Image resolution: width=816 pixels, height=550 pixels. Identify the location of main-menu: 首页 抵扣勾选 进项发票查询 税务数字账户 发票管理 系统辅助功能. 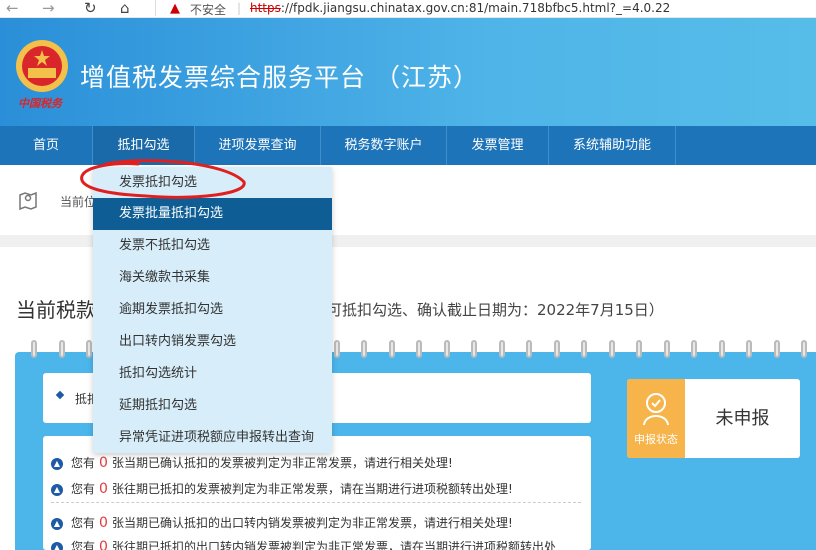
(408, 145).